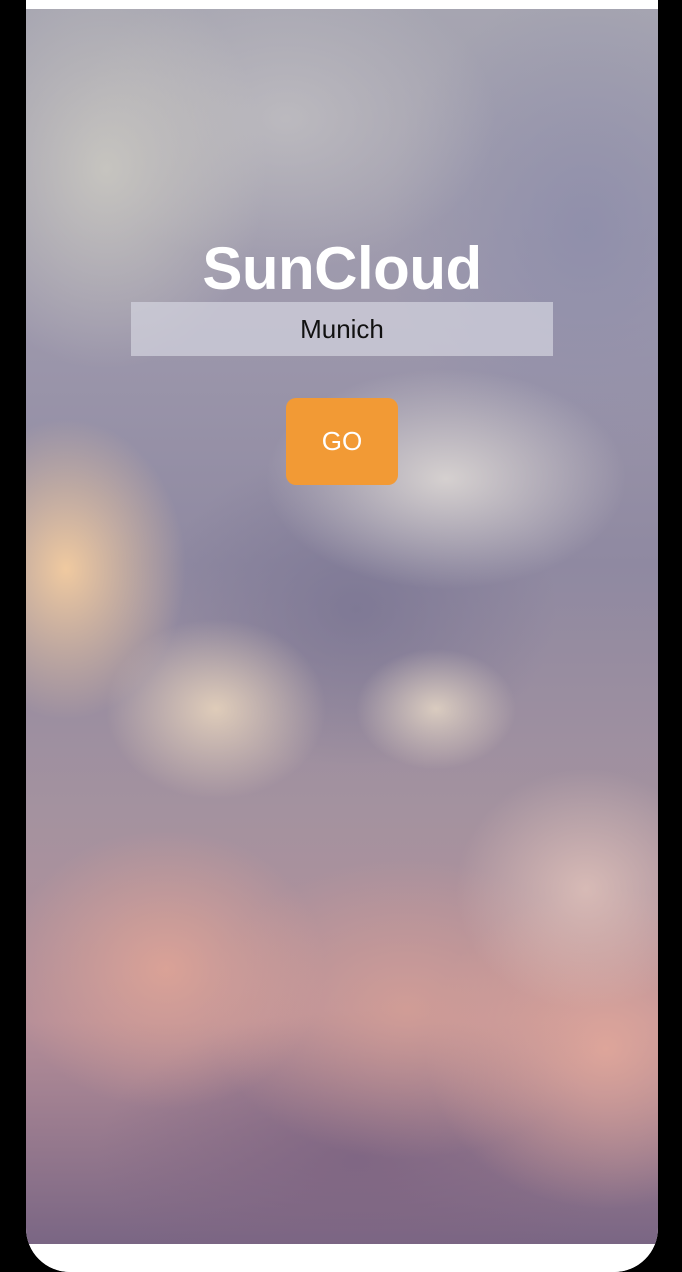 This screenshot has height=1272, width=682. What do you see at coordinates (342, 269) in the screenshot?
I see `app-title: SunCloud` at bounding box center [342, 269].